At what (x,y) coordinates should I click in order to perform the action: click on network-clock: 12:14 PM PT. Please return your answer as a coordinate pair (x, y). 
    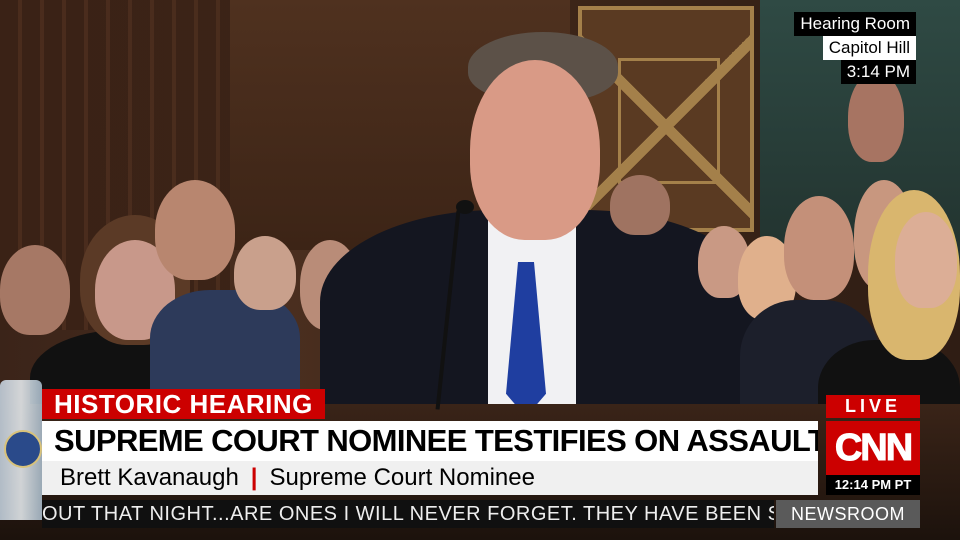
    Looking at the image, I should click on (873, 485).